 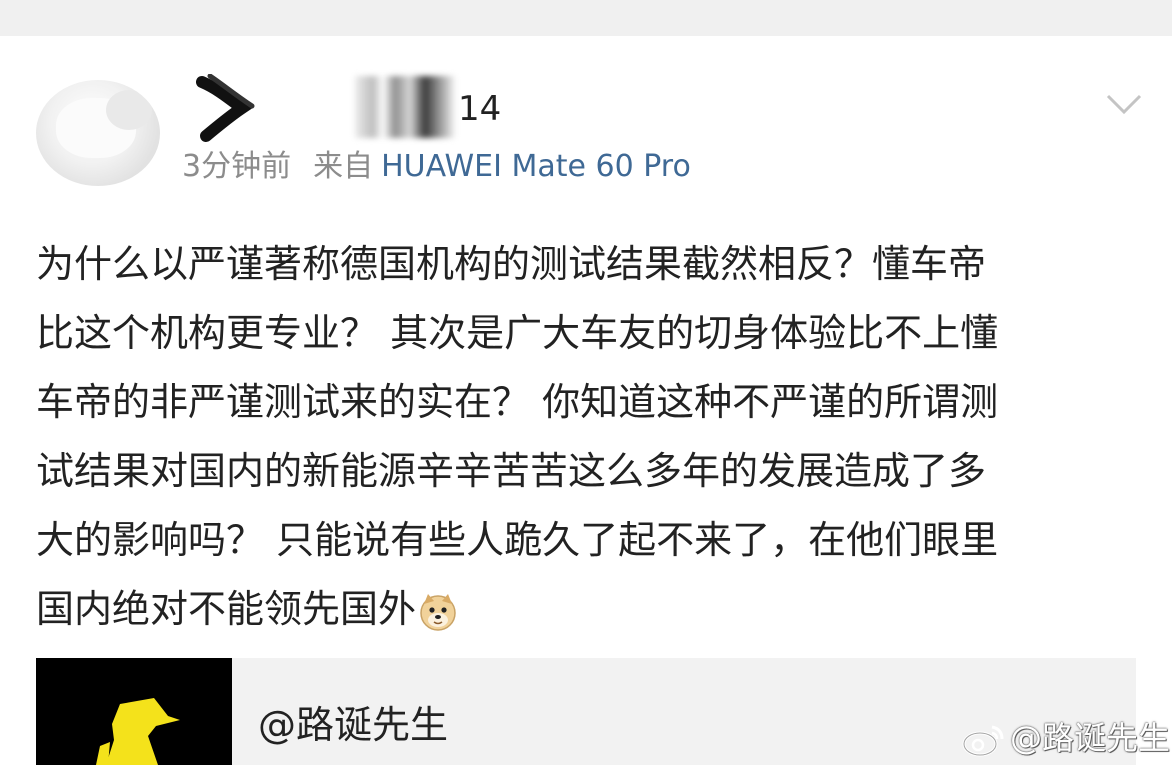 I want to click on username-redaction-blur, so click(x=405, y=107).